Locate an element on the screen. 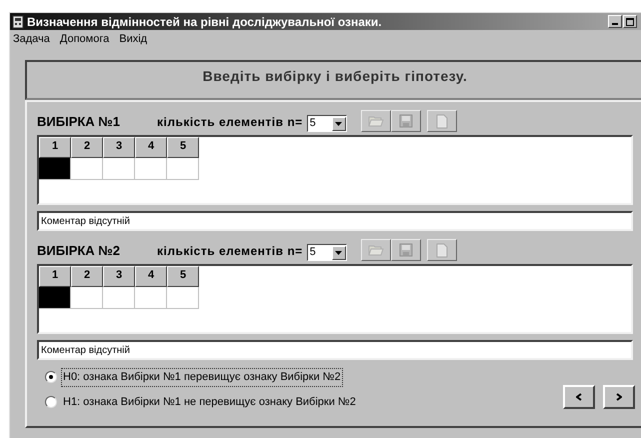 Image resolution: width=641 pixels, height=438 pixels. maximize-icon is located at coordinates (630, 22).